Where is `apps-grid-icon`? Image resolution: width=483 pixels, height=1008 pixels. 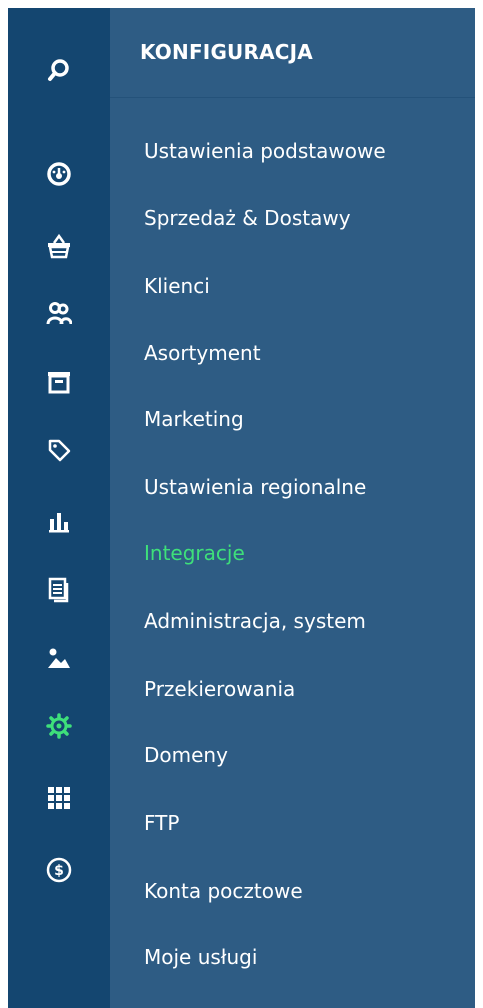
apps-grid-icon is located at coordinates (59, 798).